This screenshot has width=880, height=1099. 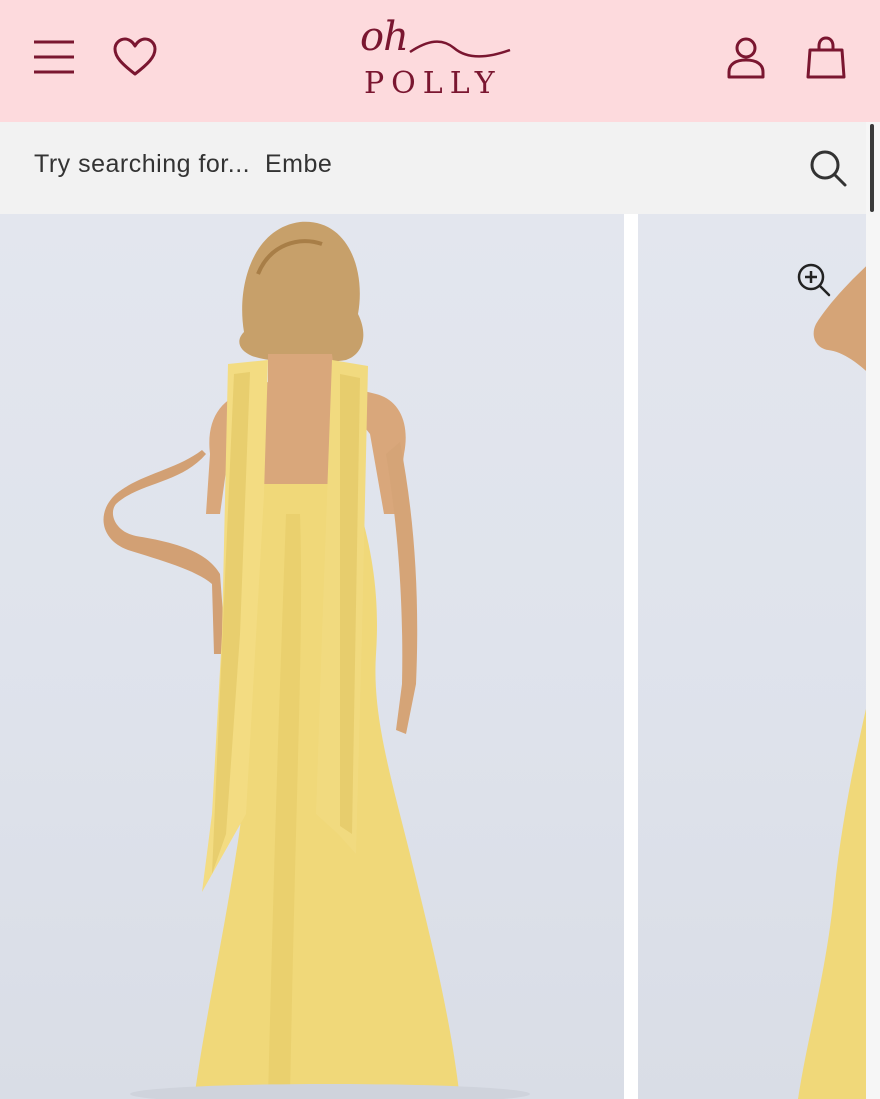 I want to click on header-gutter, so click(x=873, y=61).